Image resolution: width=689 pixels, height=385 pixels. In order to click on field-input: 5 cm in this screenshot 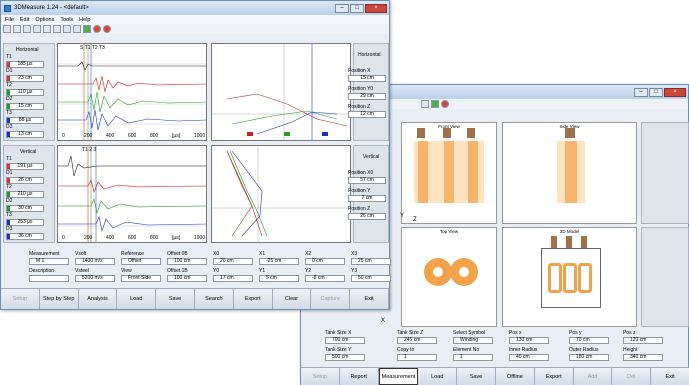, I will do `click(279, 278)`.